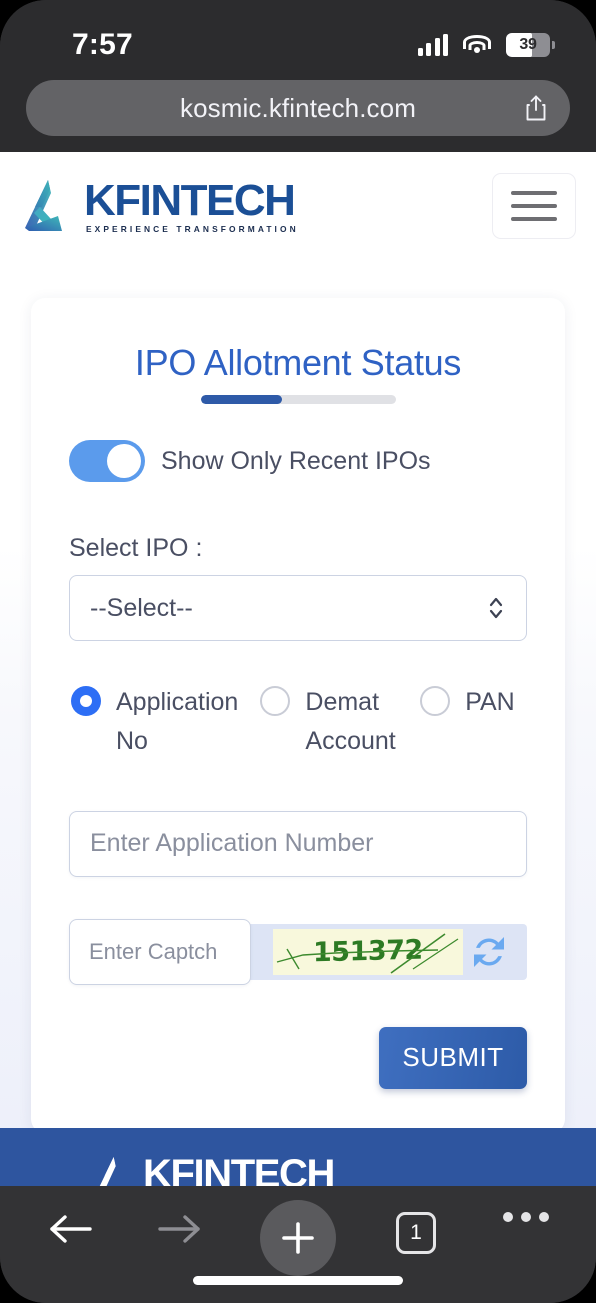  I want to click on url-bar-container: kosmic.kfintech.com, so click(298, 108).